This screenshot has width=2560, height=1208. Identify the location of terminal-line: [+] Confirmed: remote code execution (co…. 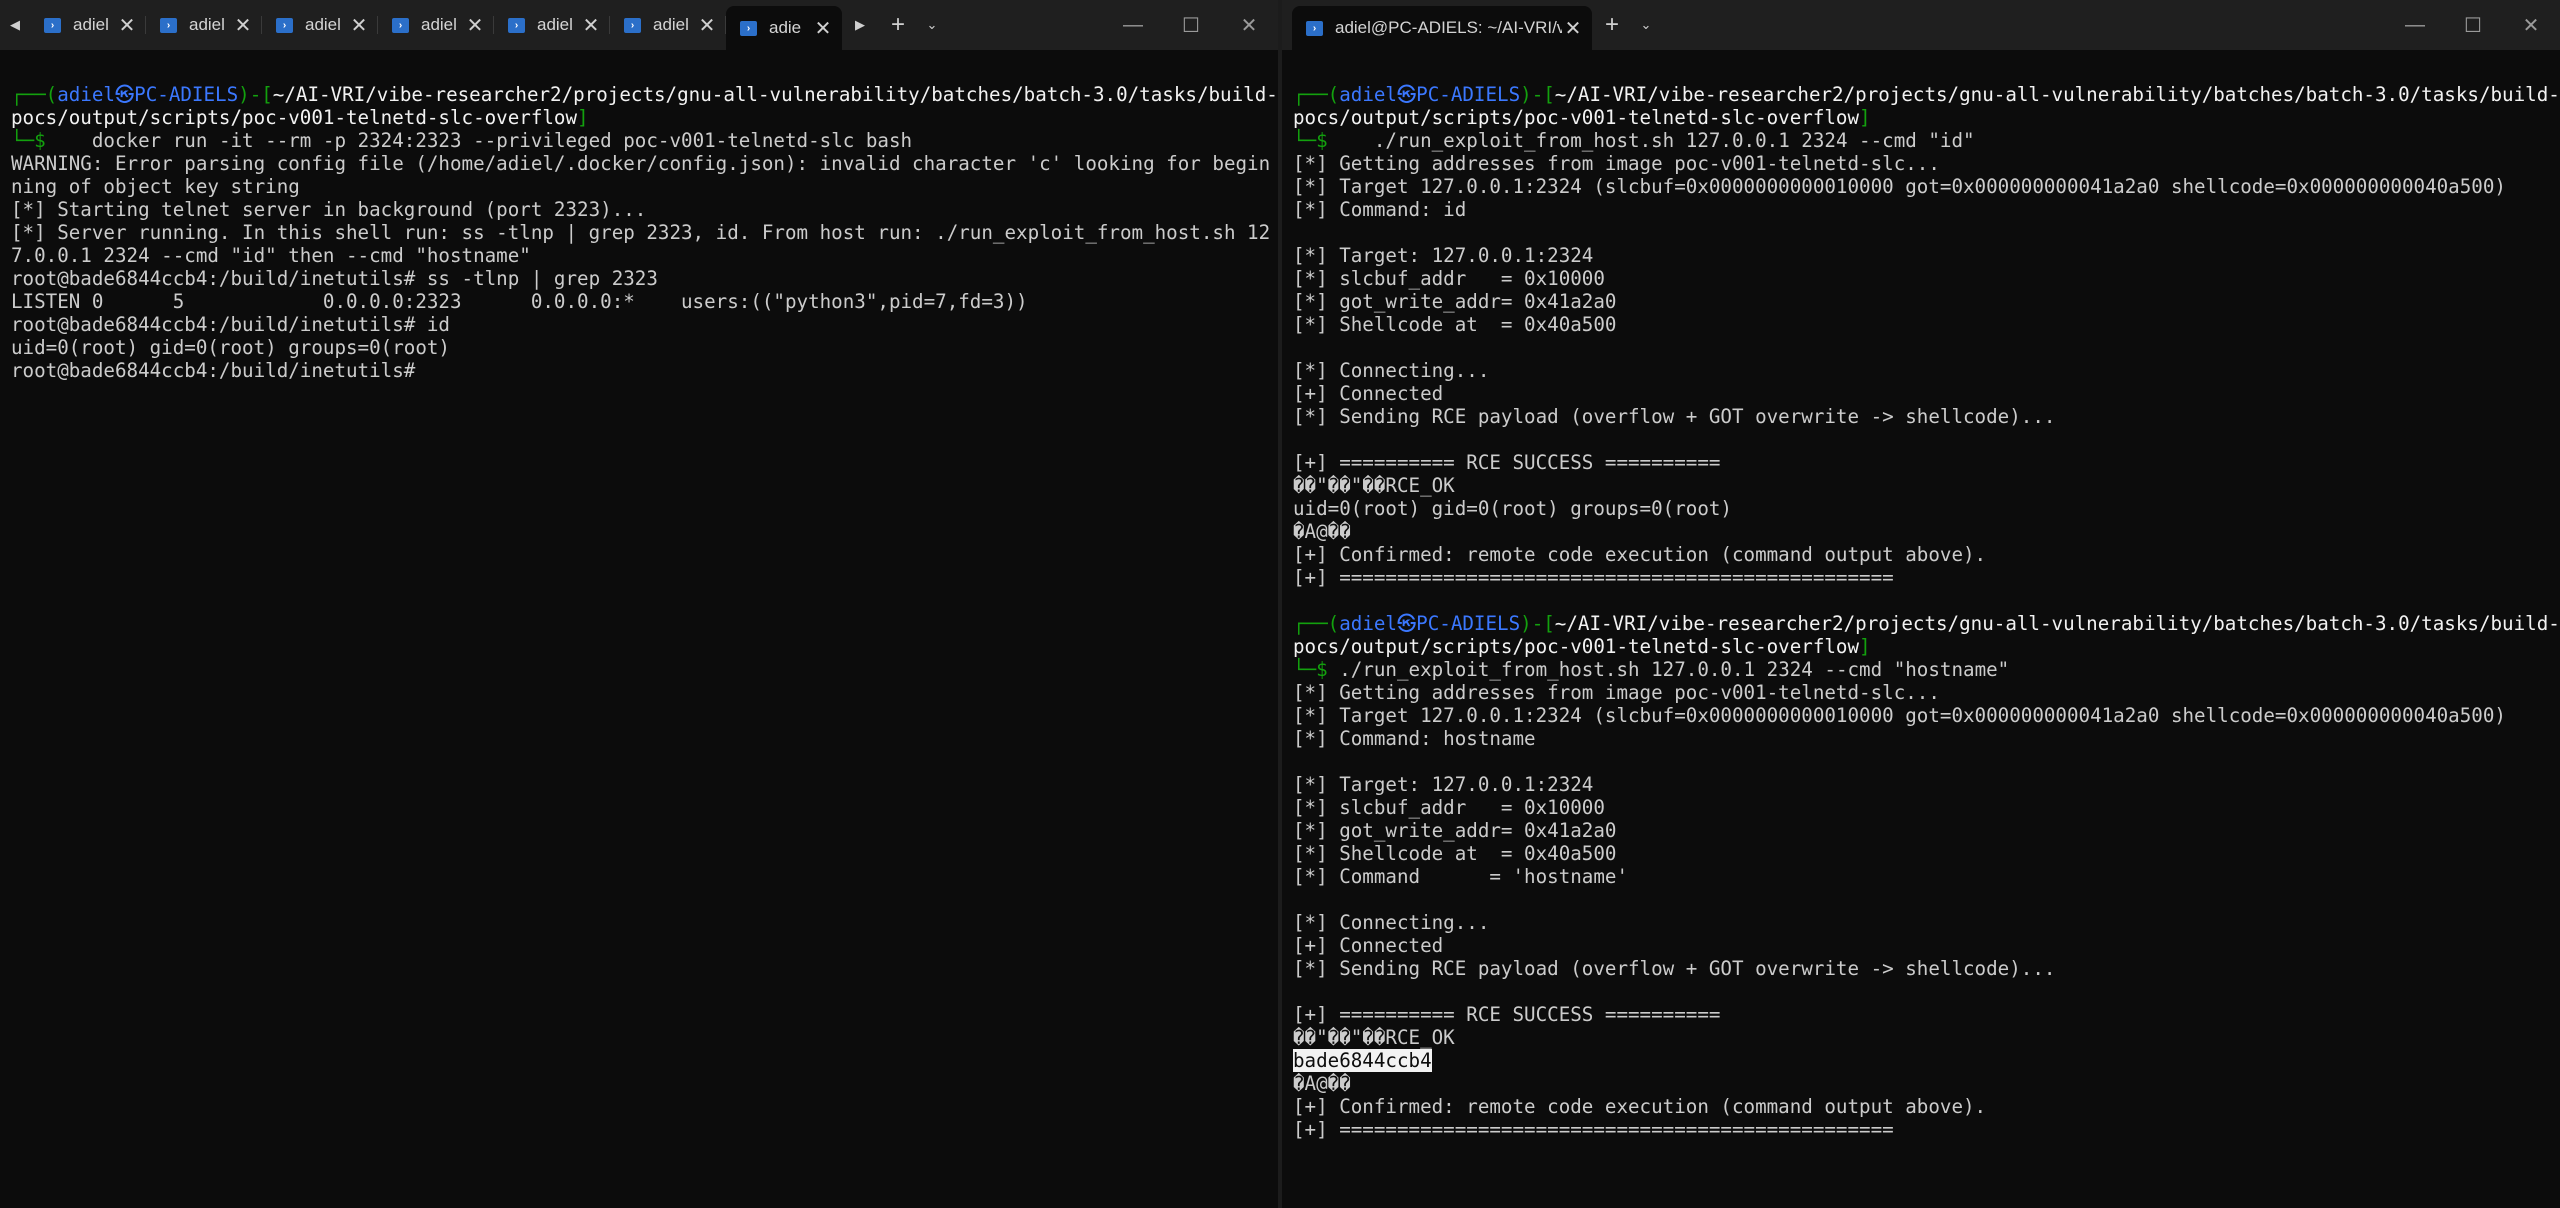
(1926, 1106).